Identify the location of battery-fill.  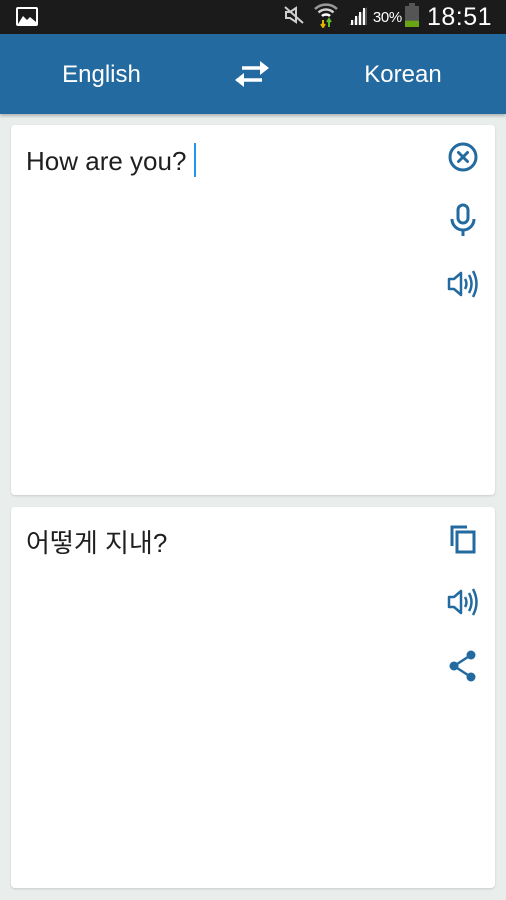
(411, 23).